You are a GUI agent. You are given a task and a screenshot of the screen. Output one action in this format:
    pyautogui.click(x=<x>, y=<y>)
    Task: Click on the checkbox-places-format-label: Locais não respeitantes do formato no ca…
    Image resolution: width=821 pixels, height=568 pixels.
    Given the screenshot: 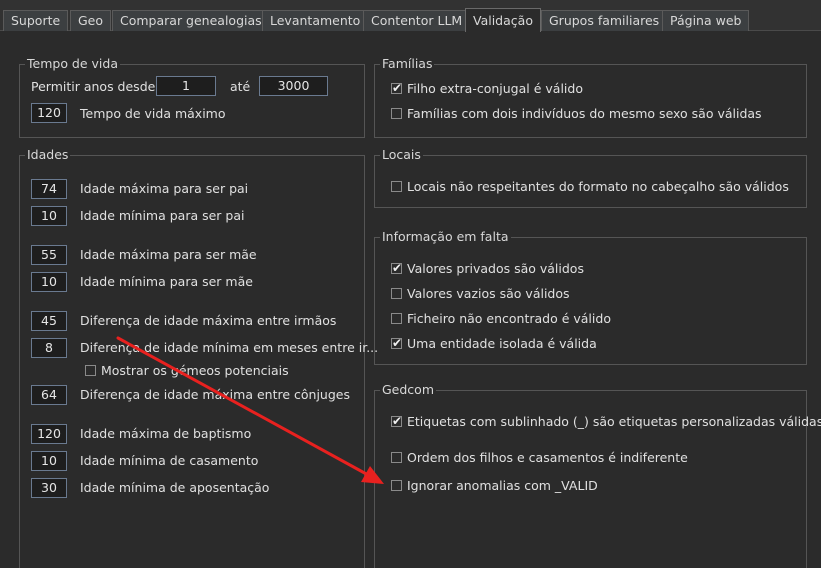 What is the action you would take?
    pyautogui.click(x=598, y=186)
    